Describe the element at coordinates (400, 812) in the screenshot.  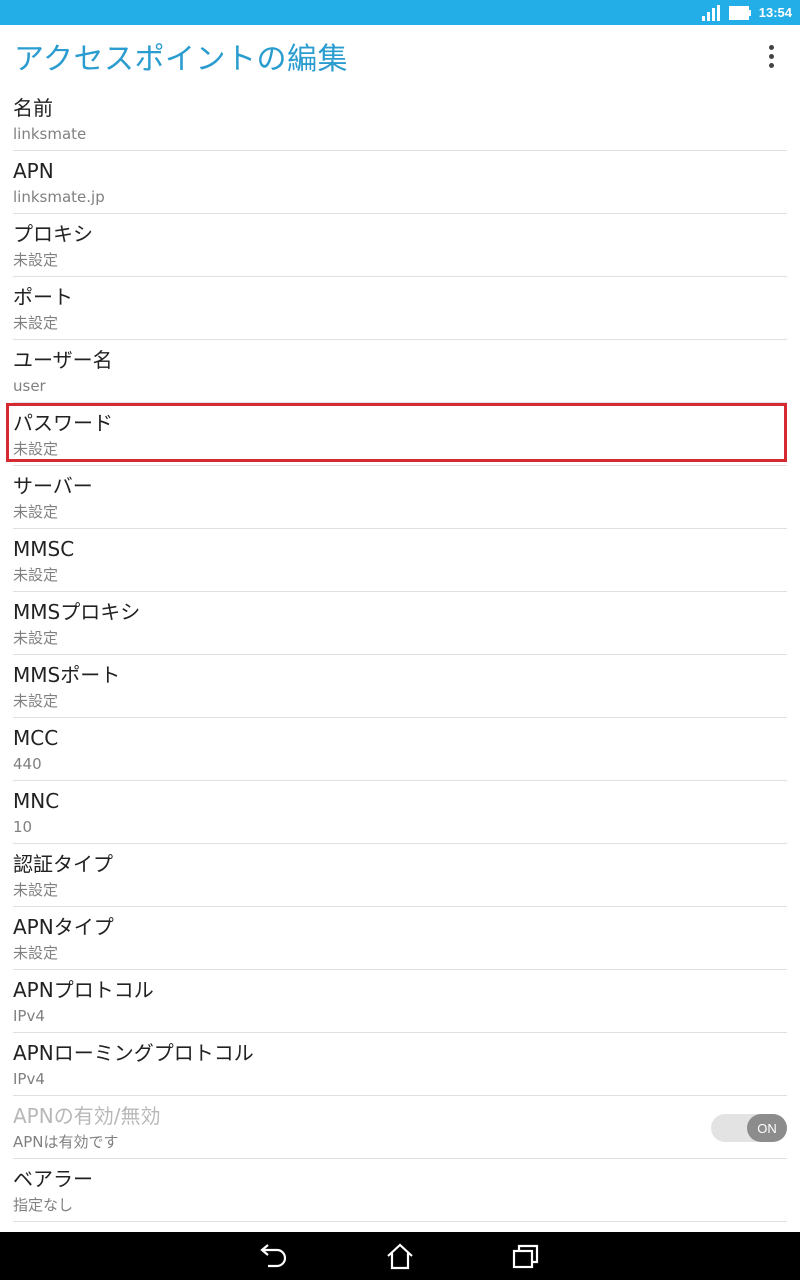
I see `setting-mnc: MNC 10` at that location.